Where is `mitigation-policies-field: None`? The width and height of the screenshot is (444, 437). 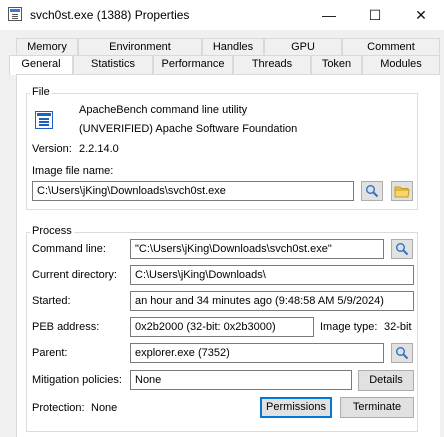 mitigation-policies-field: None is located at coordinates (241, 380).